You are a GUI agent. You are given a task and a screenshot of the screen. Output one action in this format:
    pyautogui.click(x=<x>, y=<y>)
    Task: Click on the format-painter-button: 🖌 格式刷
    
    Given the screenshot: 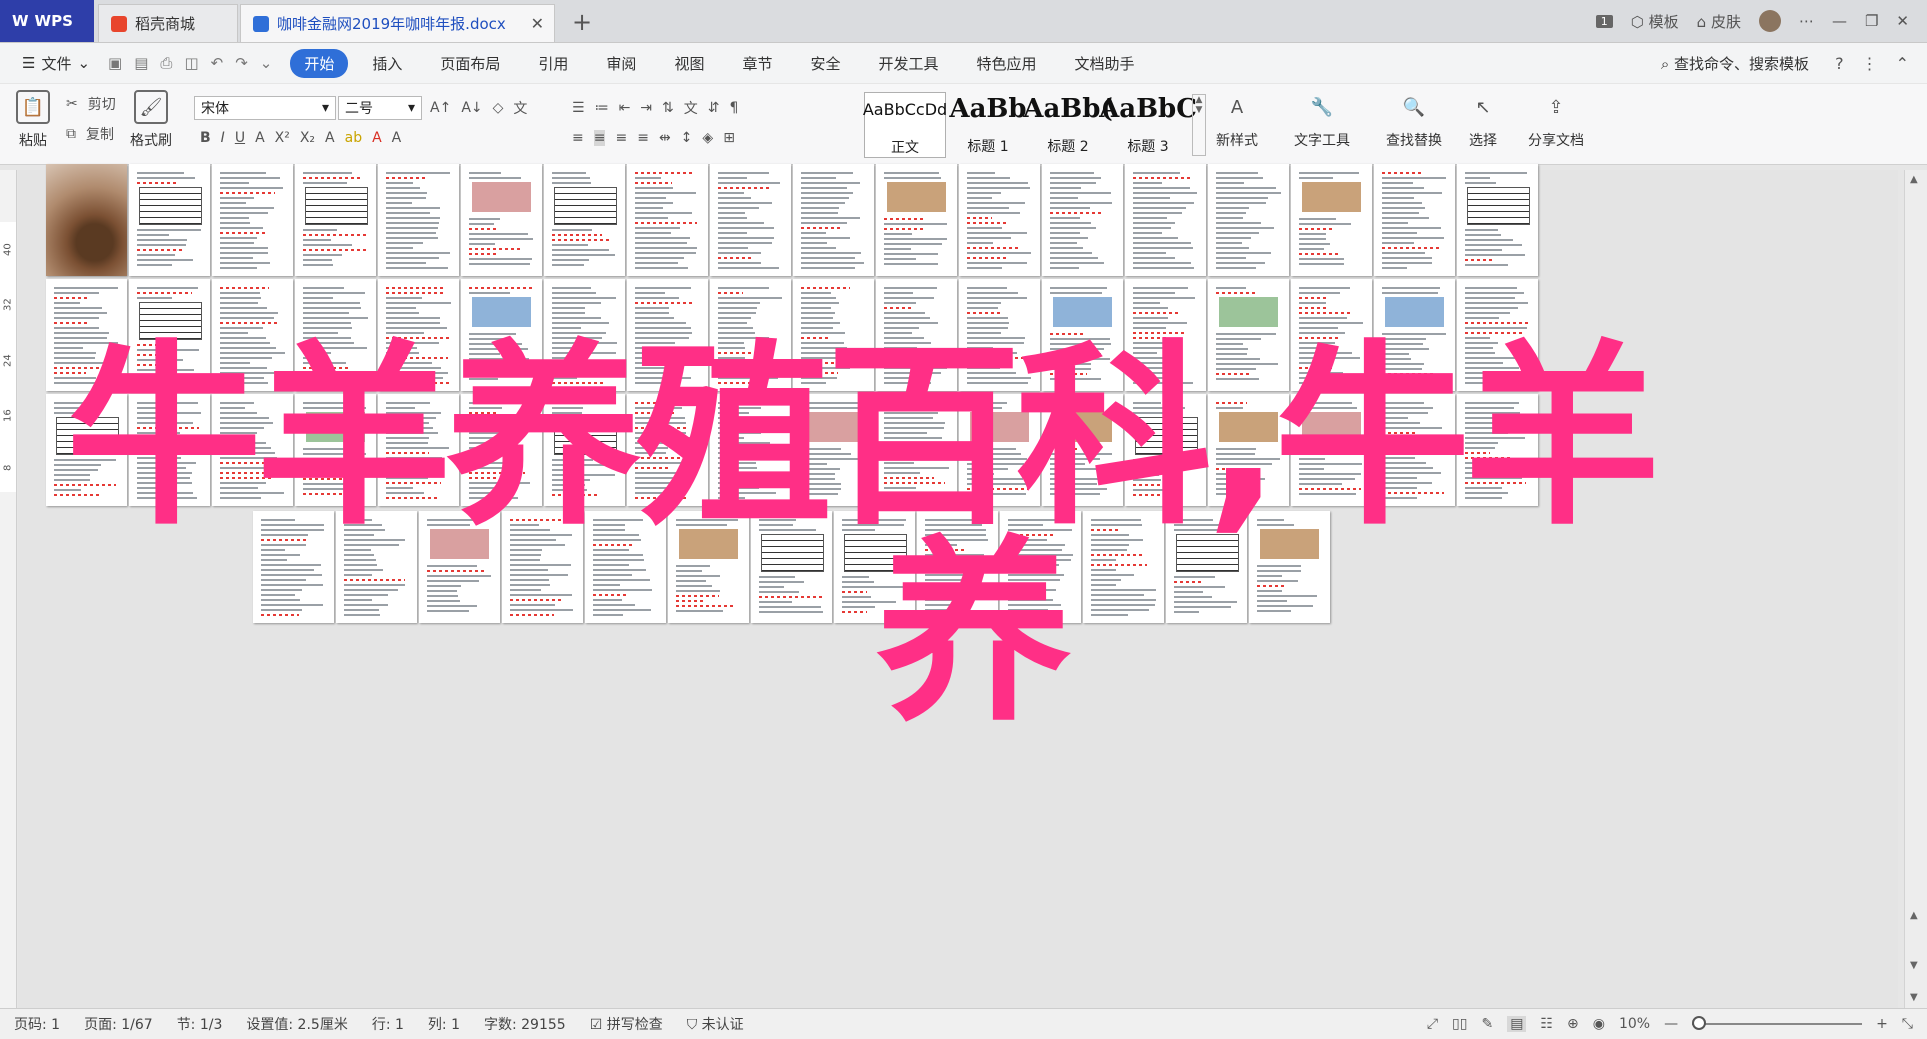 What is the action you would take?
    pyautogui.click(x=151, y=120)
    